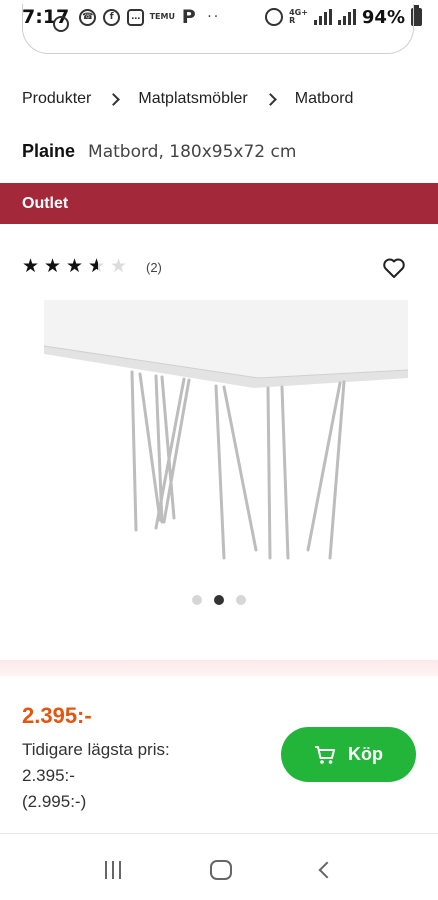 The height and width of the screenshot is (900, 438). What do you see at coordinates (97, 266) in the screenshot?
I see `star-half-icon: ★ ★` at bounding box center [97, 266].